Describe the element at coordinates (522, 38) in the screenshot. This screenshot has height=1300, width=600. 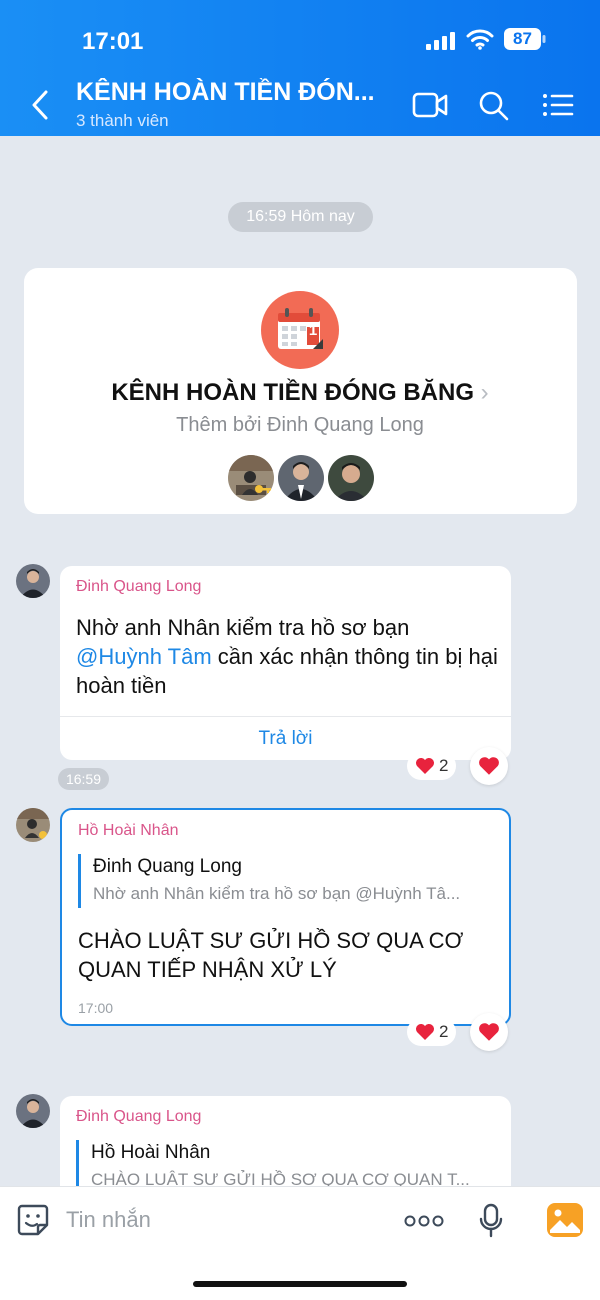
I see `battery-level: 87` at that location.